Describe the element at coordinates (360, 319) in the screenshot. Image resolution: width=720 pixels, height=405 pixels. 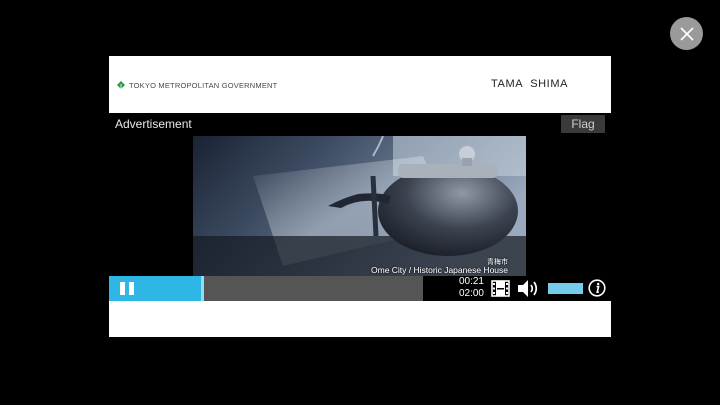
I see `lower-ad-panel` at that location.